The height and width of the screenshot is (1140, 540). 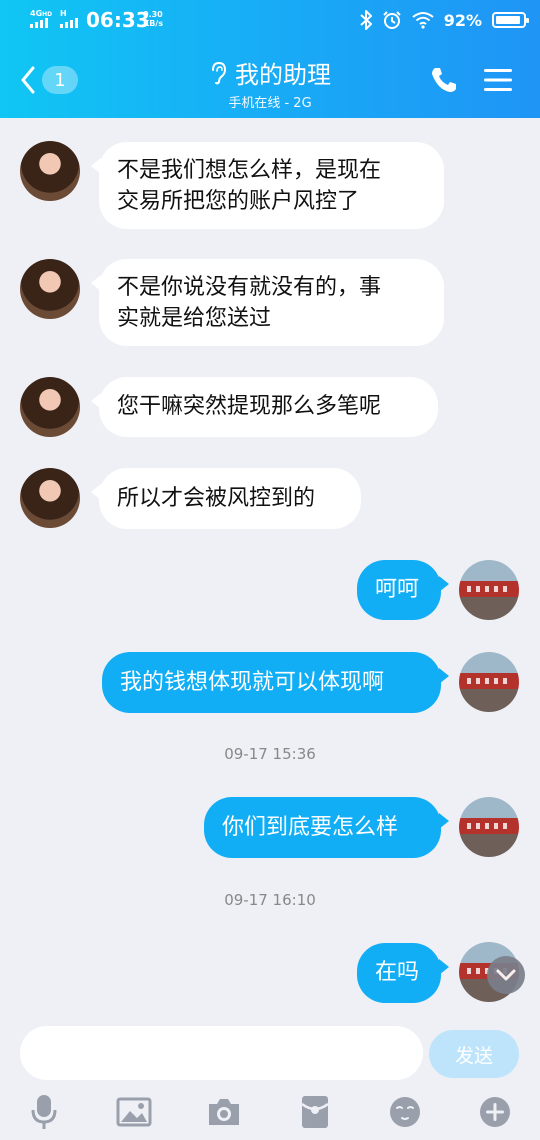 What do you see at coordinates (249, 287) in the screenshot?
I see `message-line: 不是你说没有就没有的，事` at bounding box center [249, 287].